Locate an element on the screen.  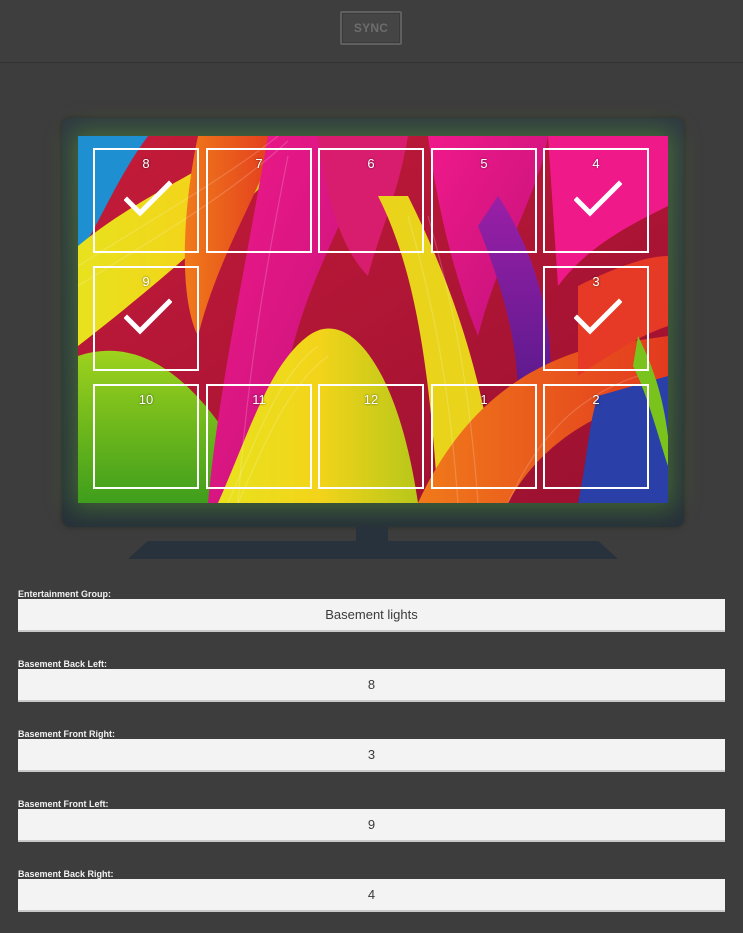
tv-stand is located at coordinates (373, 550).